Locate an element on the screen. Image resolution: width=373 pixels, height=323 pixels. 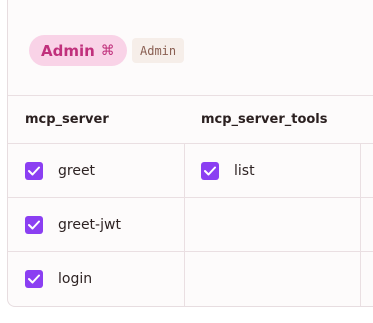
column-header-mcp-server-tools: mcp_server_tools is located at coordinates (264, 119).